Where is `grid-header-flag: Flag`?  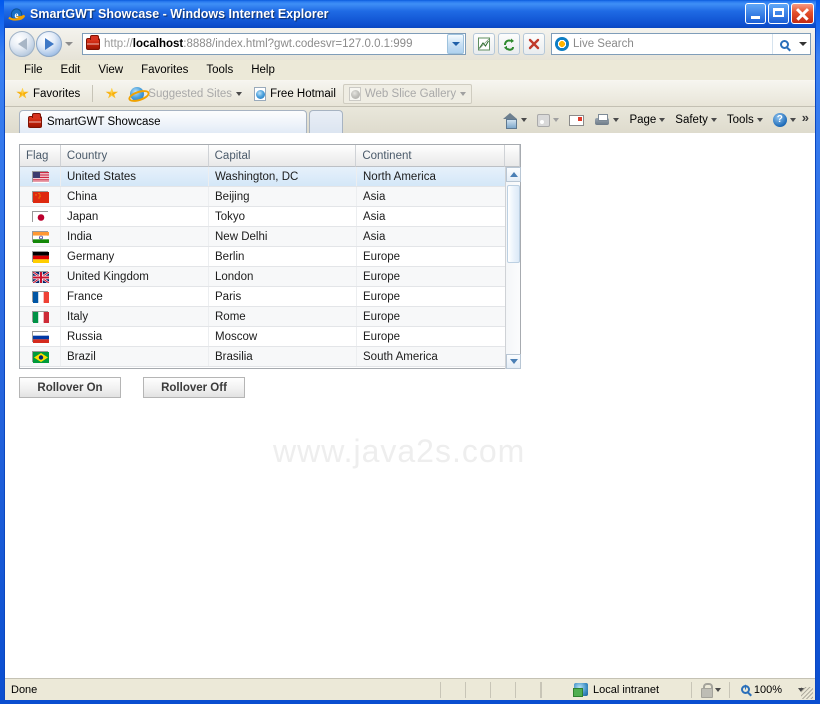
grid-header-flag: Flag is located at coordinates (40, 156).